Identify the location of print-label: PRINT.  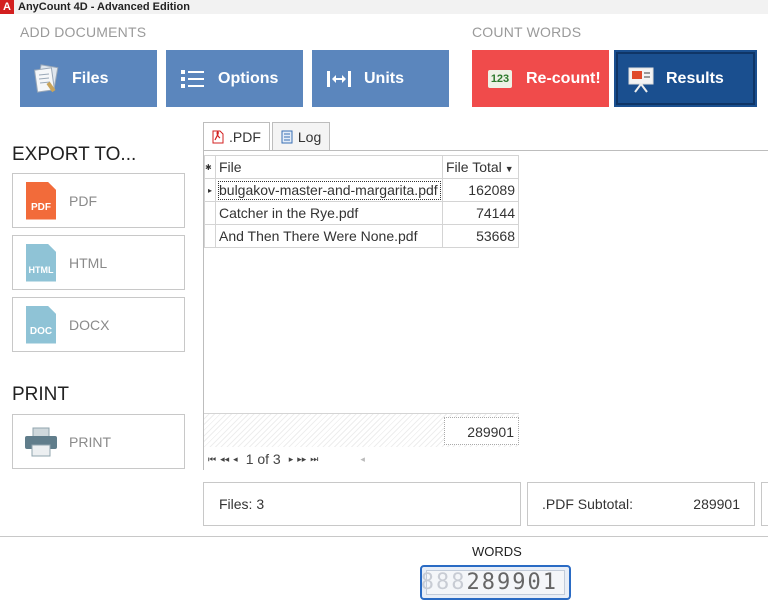
(90, 441).